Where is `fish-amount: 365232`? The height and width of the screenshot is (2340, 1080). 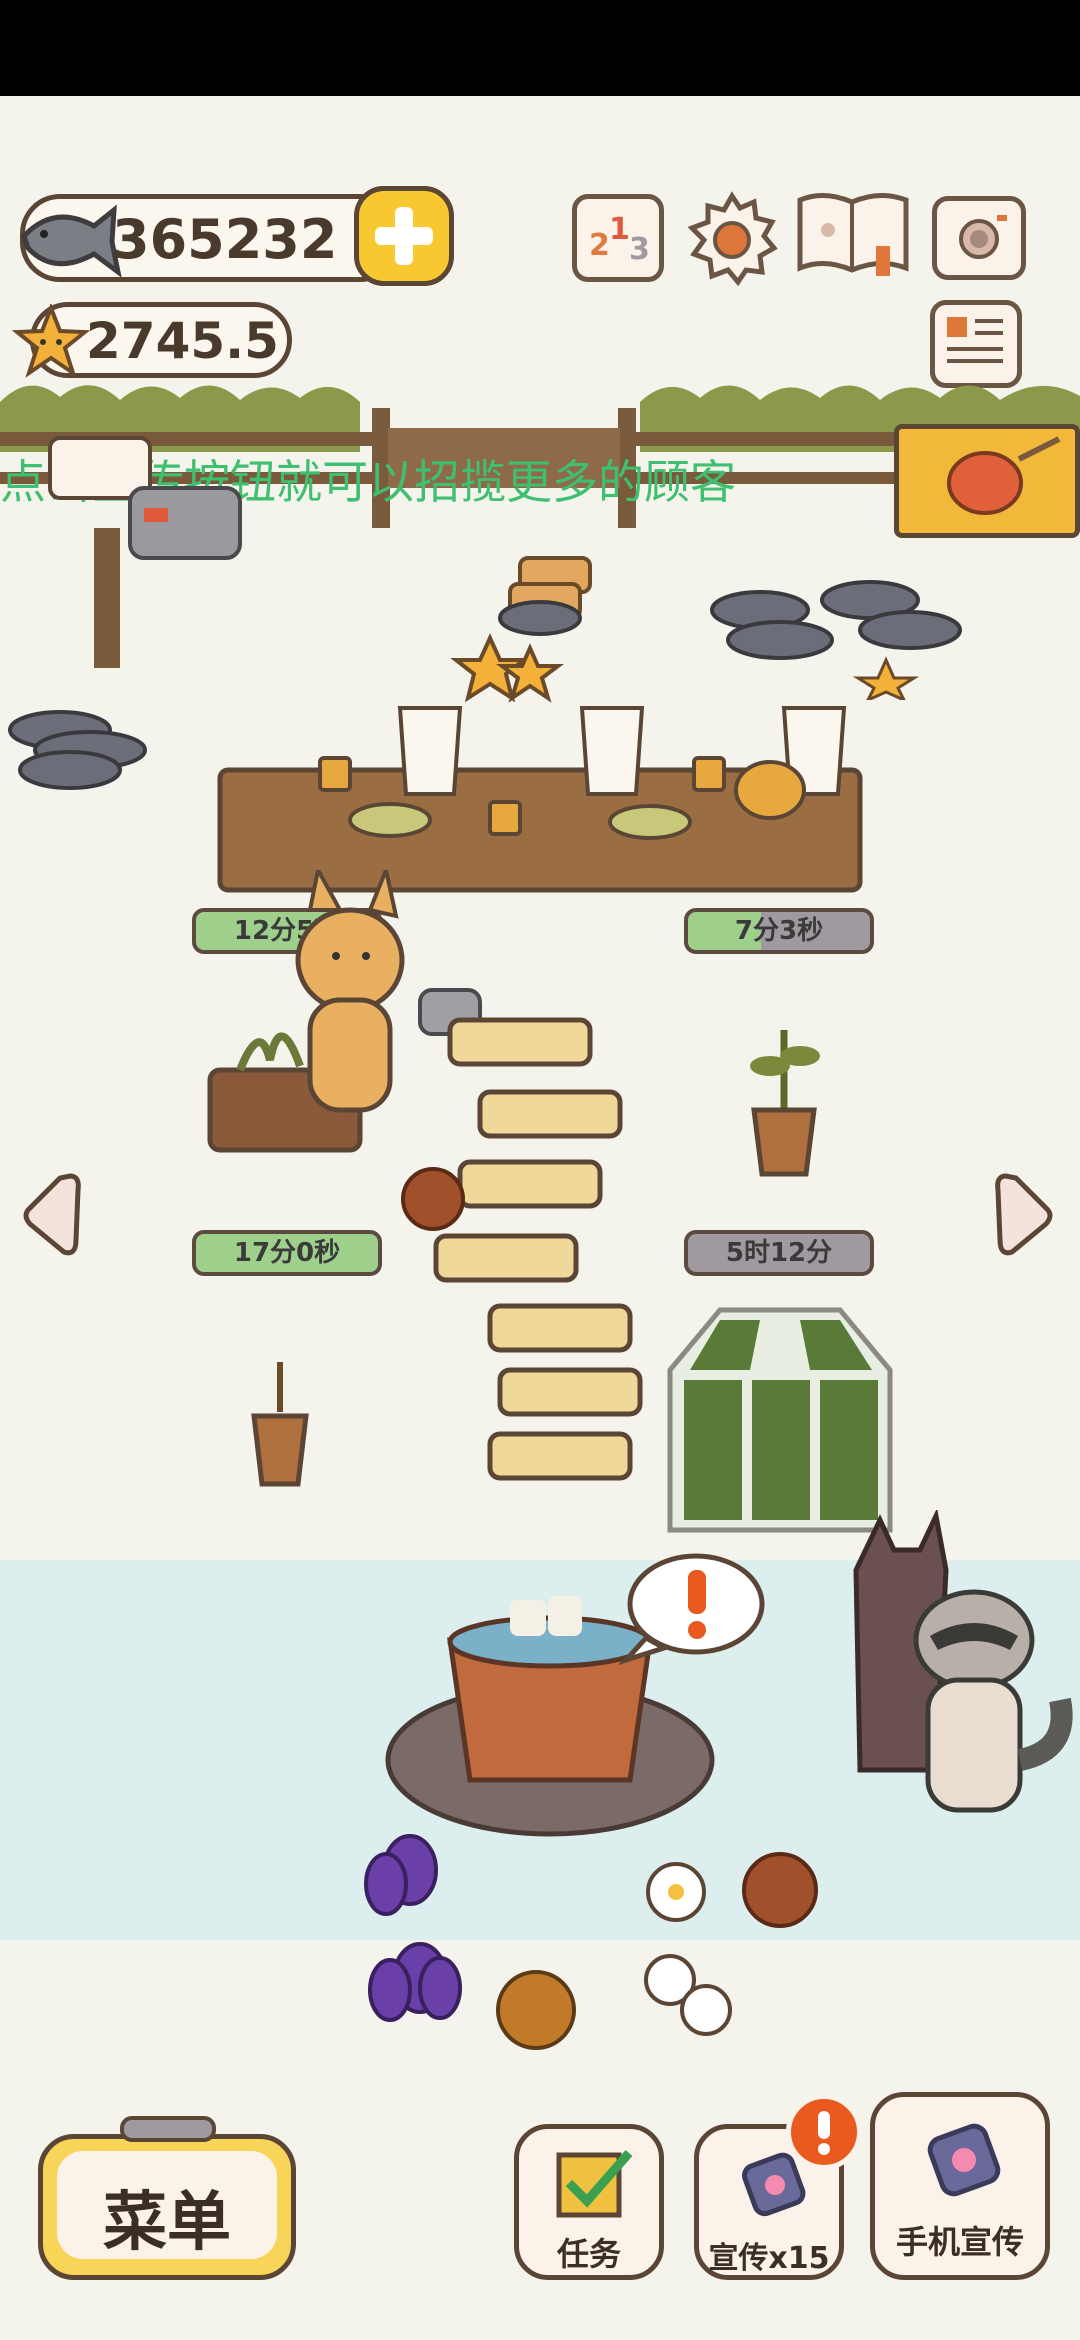
fish-amount: 365232 is located at coordinates (225, 239).